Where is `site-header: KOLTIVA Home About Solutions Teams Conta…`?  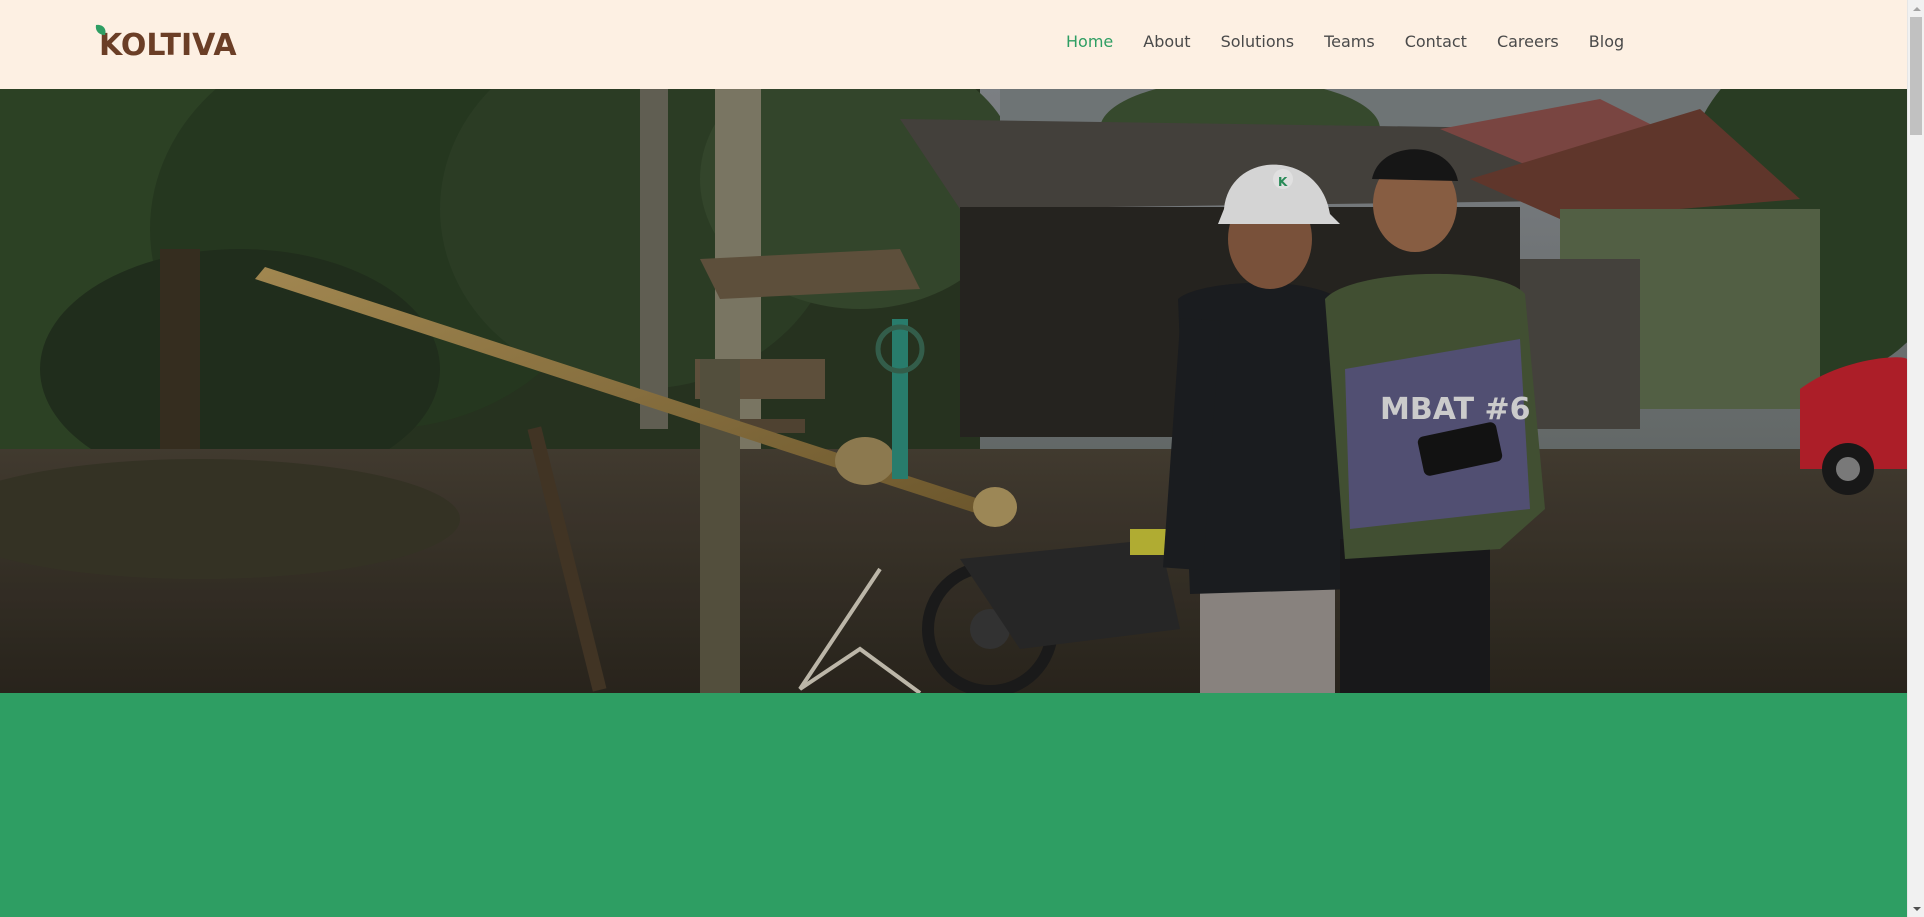 site-header: KOLTIVA Home About Solutions Teams Conta… is located at coordinates (953, 44).